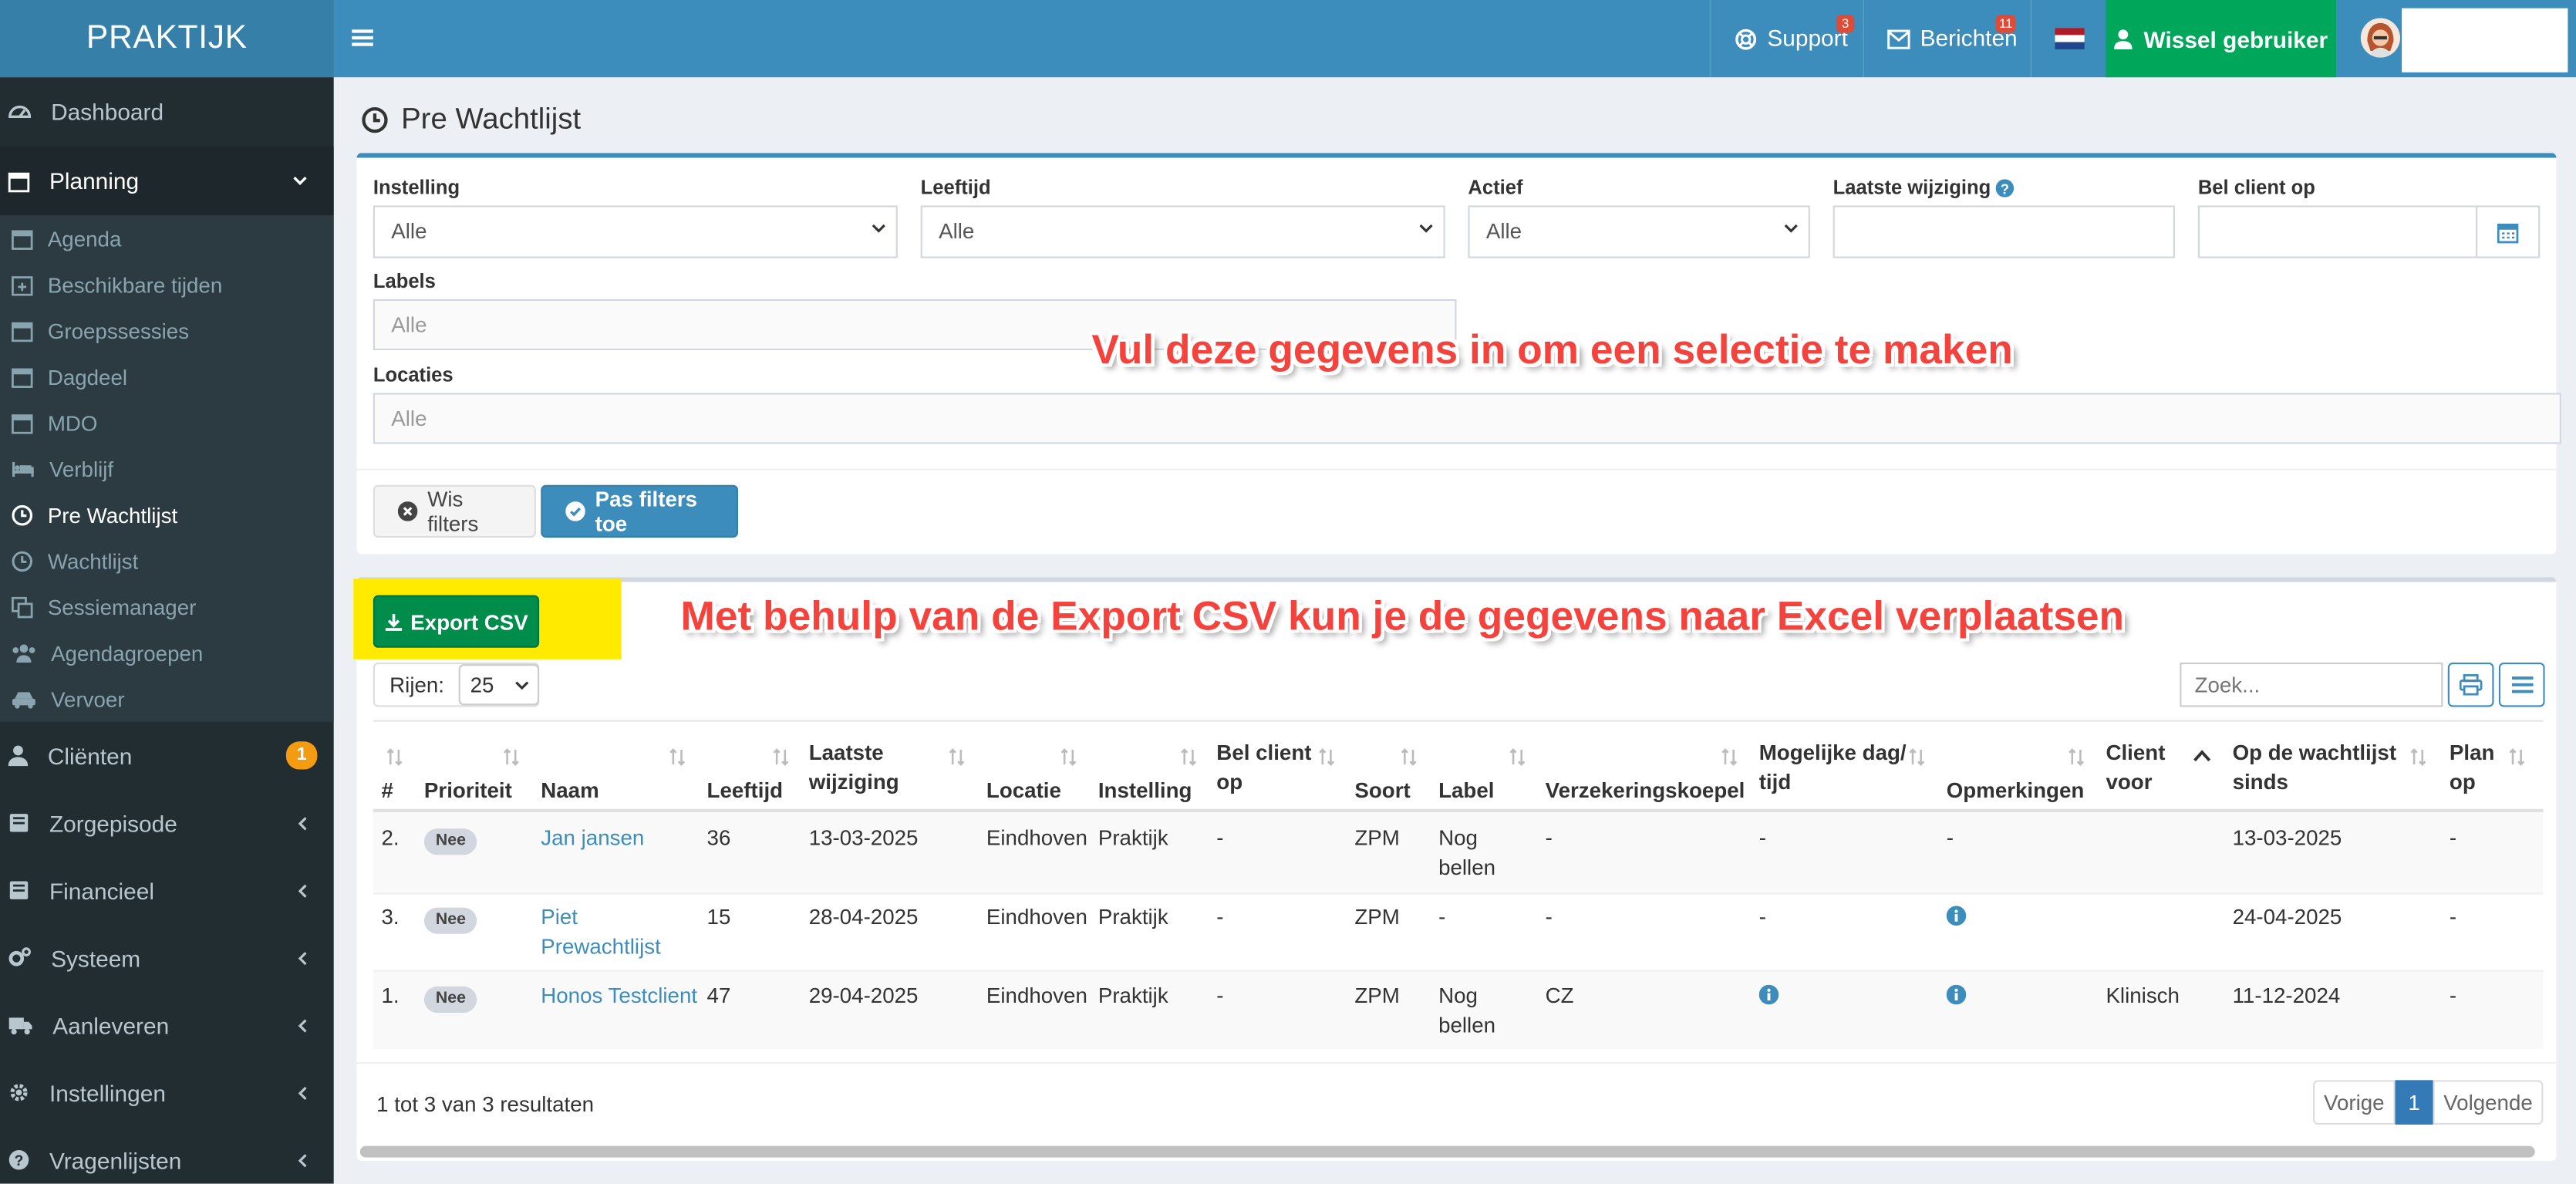 This screenshot has height=1184, width=2576. What do you see at coordinates (2068, 39) in the screenshot?
I see `language-selector` at bounding box center [2068, 39].